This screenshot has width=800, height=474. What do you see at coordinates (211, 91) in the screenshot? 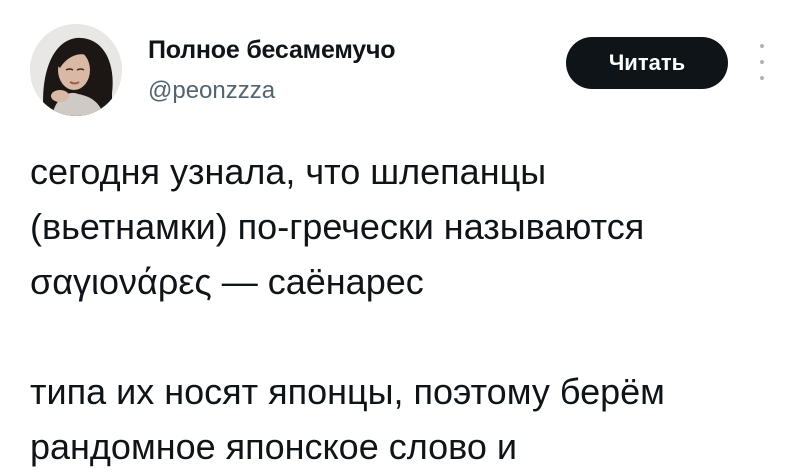
I see `author-handle: @peonzzza` at bounding box center [211, 91].